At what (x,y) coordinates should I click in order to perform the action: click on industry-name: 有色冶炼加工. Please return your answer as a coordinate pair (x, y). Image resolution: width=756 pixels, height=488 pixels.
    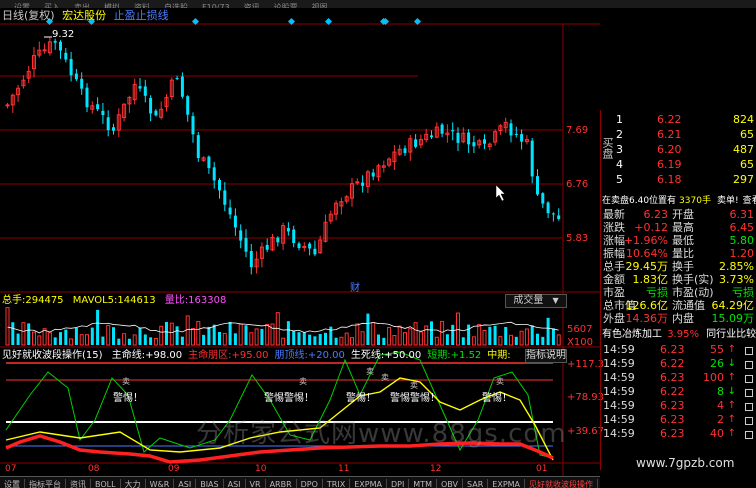
    Looking at the image, I should click on (632, 334).